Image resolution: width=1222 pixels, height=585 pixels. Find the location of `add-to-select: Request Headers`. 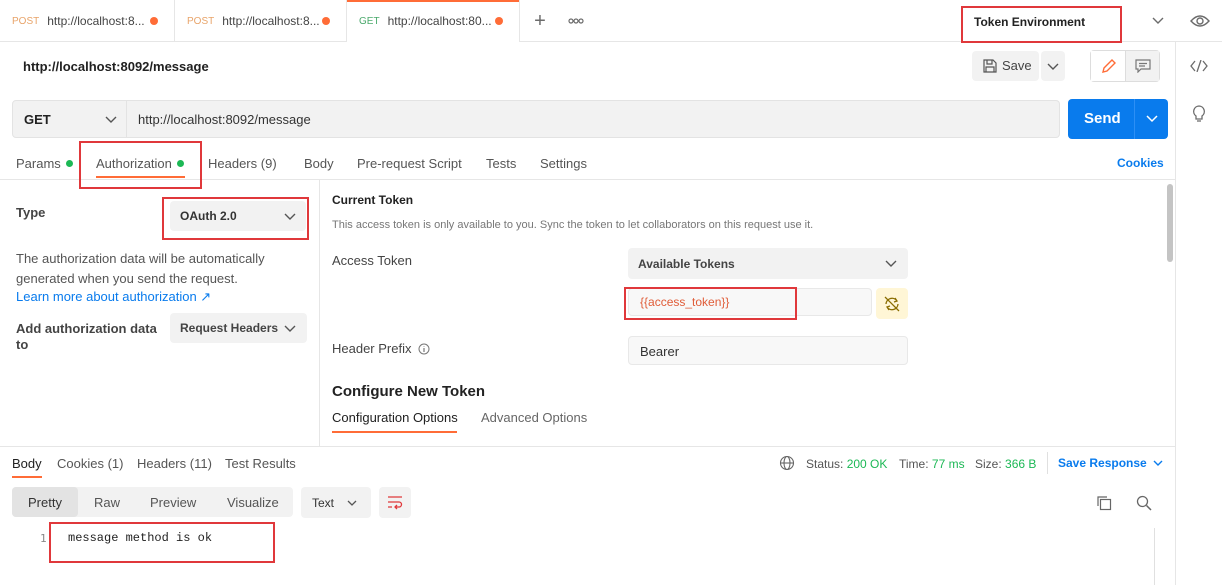

add-to-select: Request Headers is located at coordinates (238, 328).